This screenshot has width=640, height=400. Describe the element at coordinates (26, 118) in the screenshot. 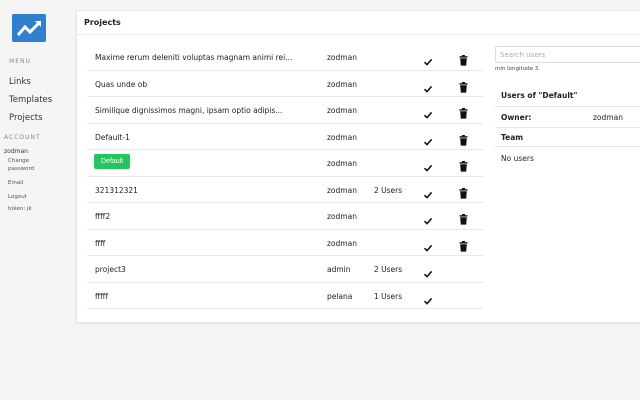

I see `sidebar-item-projects: Projects` at that location.